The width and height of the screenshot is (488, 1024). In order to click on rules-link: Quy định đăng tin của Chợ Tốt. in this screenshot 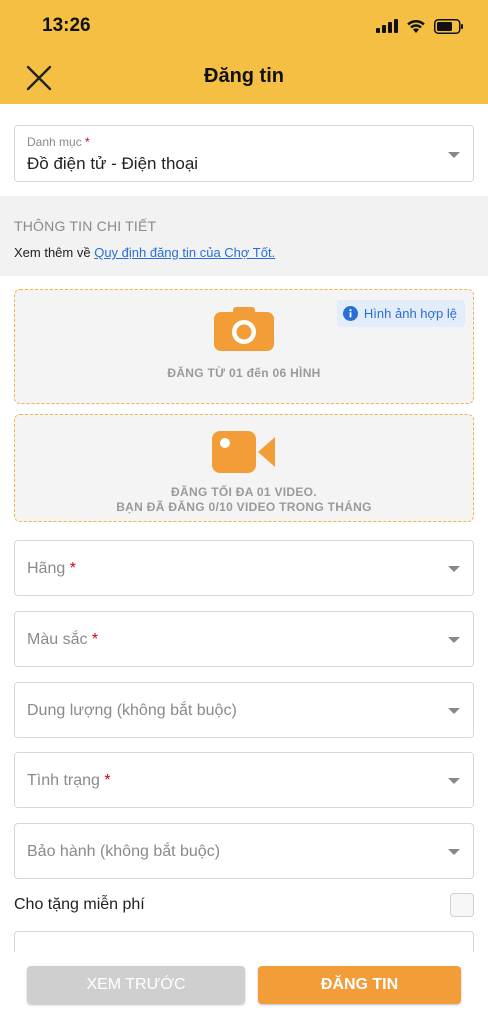, I will do `click(184, 252)`.